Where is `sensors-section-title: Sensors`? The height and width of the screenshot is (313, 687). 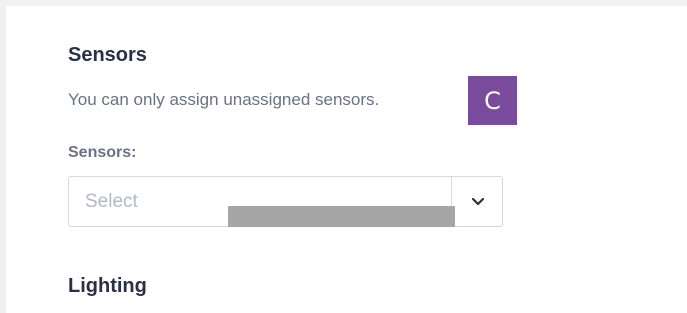
sensors-section-title: Sensors is located at coordinates (107, 55).